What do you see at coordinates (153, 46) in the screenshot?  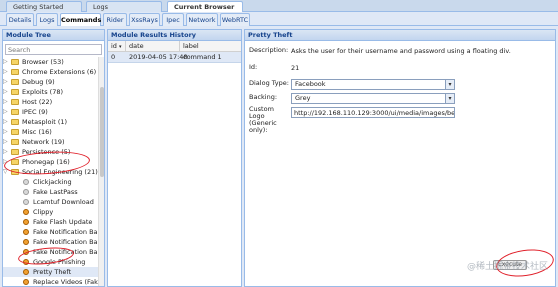 I see `column-header-date: date` at bounding box center [153, 46].